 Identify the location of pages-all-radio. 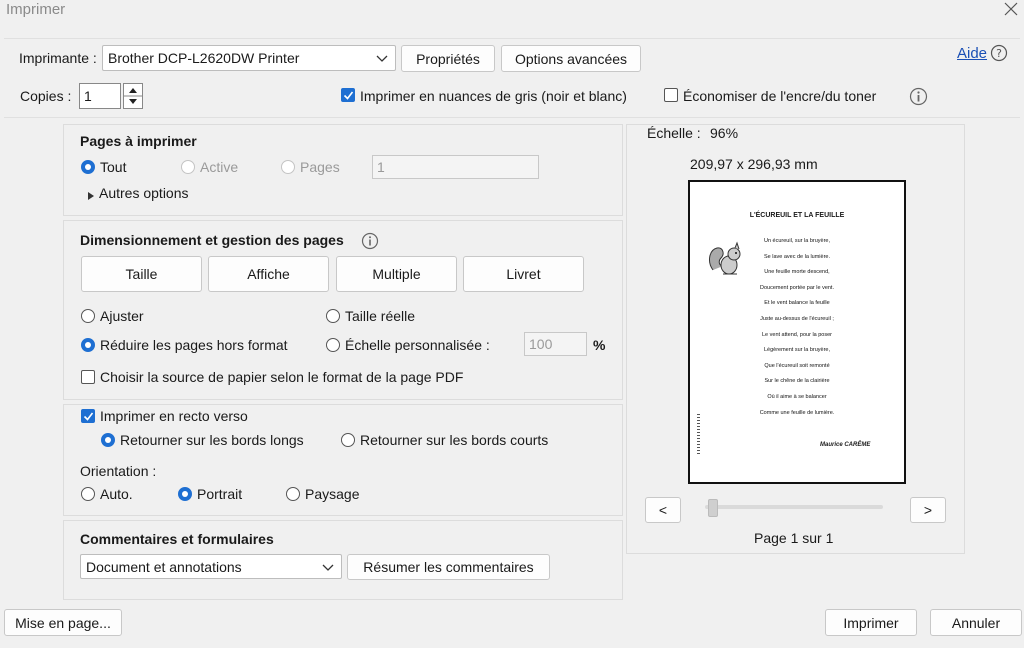
(88, 167).